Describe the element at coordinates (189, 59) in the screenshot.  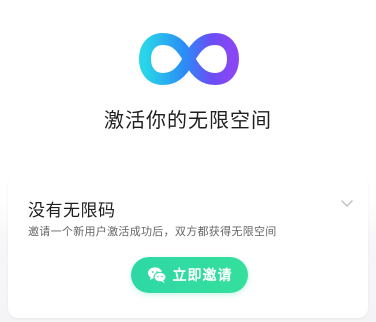
I see `infinity-logo-icon` at that location.